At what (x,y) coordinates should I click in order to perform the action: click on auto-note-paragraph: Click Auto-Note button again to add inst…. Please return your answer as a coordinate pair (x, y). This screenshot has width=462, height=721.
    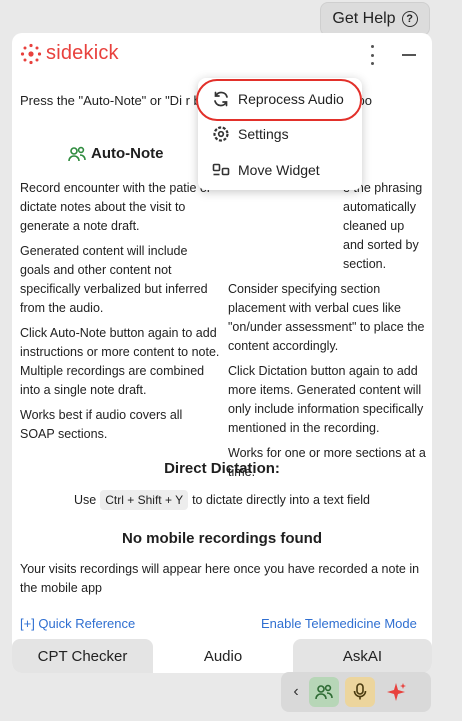
    Looking at the image, I should click on (120, 361).